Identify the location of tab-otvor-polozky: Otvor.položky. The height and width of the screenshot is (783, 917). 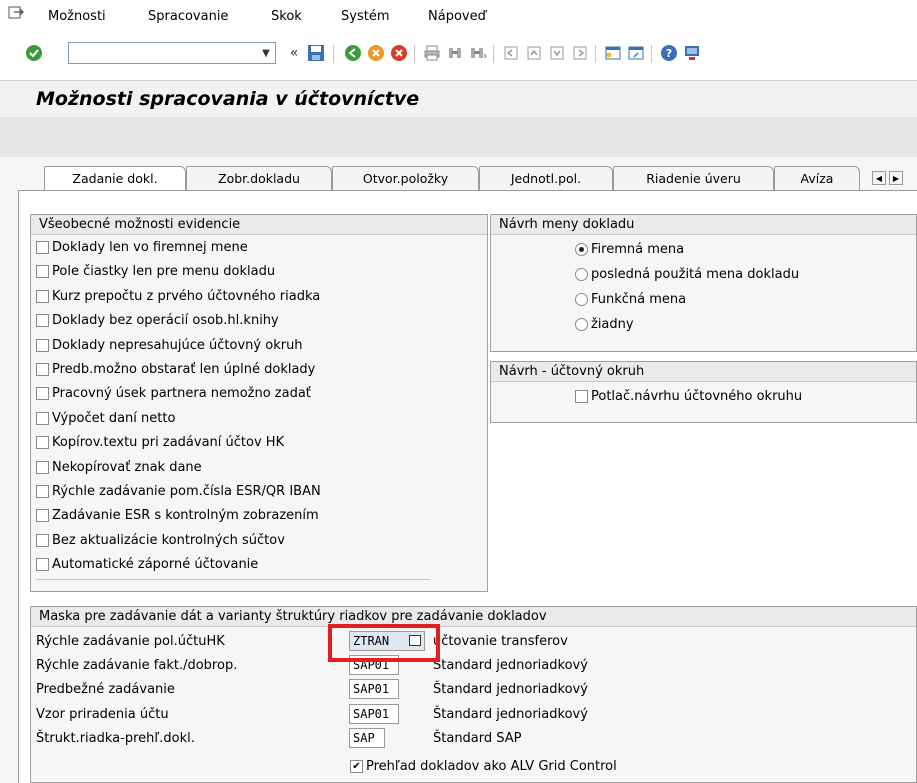
(405, 178).